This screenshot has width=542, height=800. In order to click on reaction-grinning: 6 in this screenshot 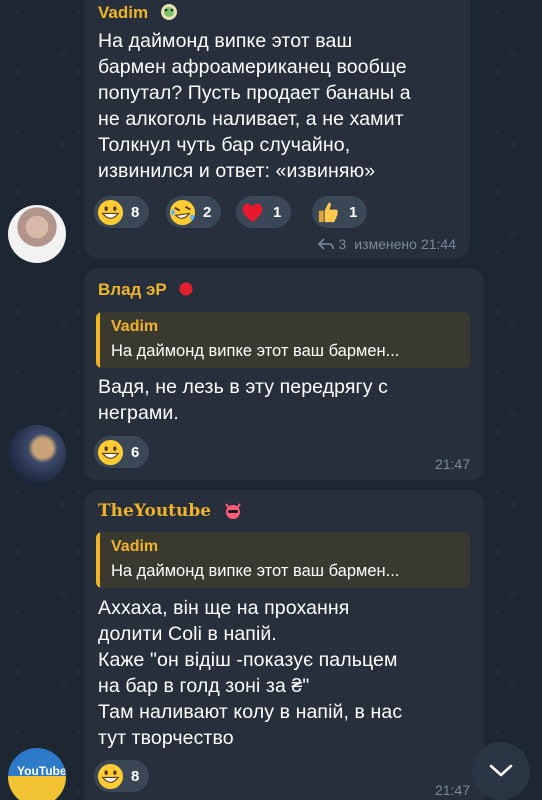, I will do `click(122, 452)`.